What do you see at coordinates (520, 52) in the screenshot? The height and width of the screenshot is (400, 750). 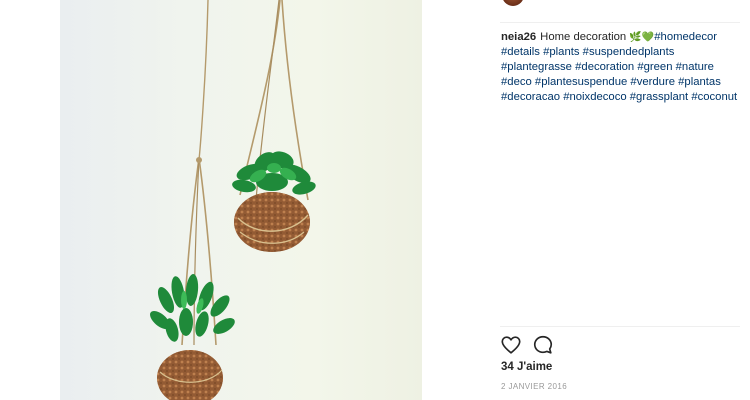 I see `hashtag-link: #details` at bounding box center [520, 52].